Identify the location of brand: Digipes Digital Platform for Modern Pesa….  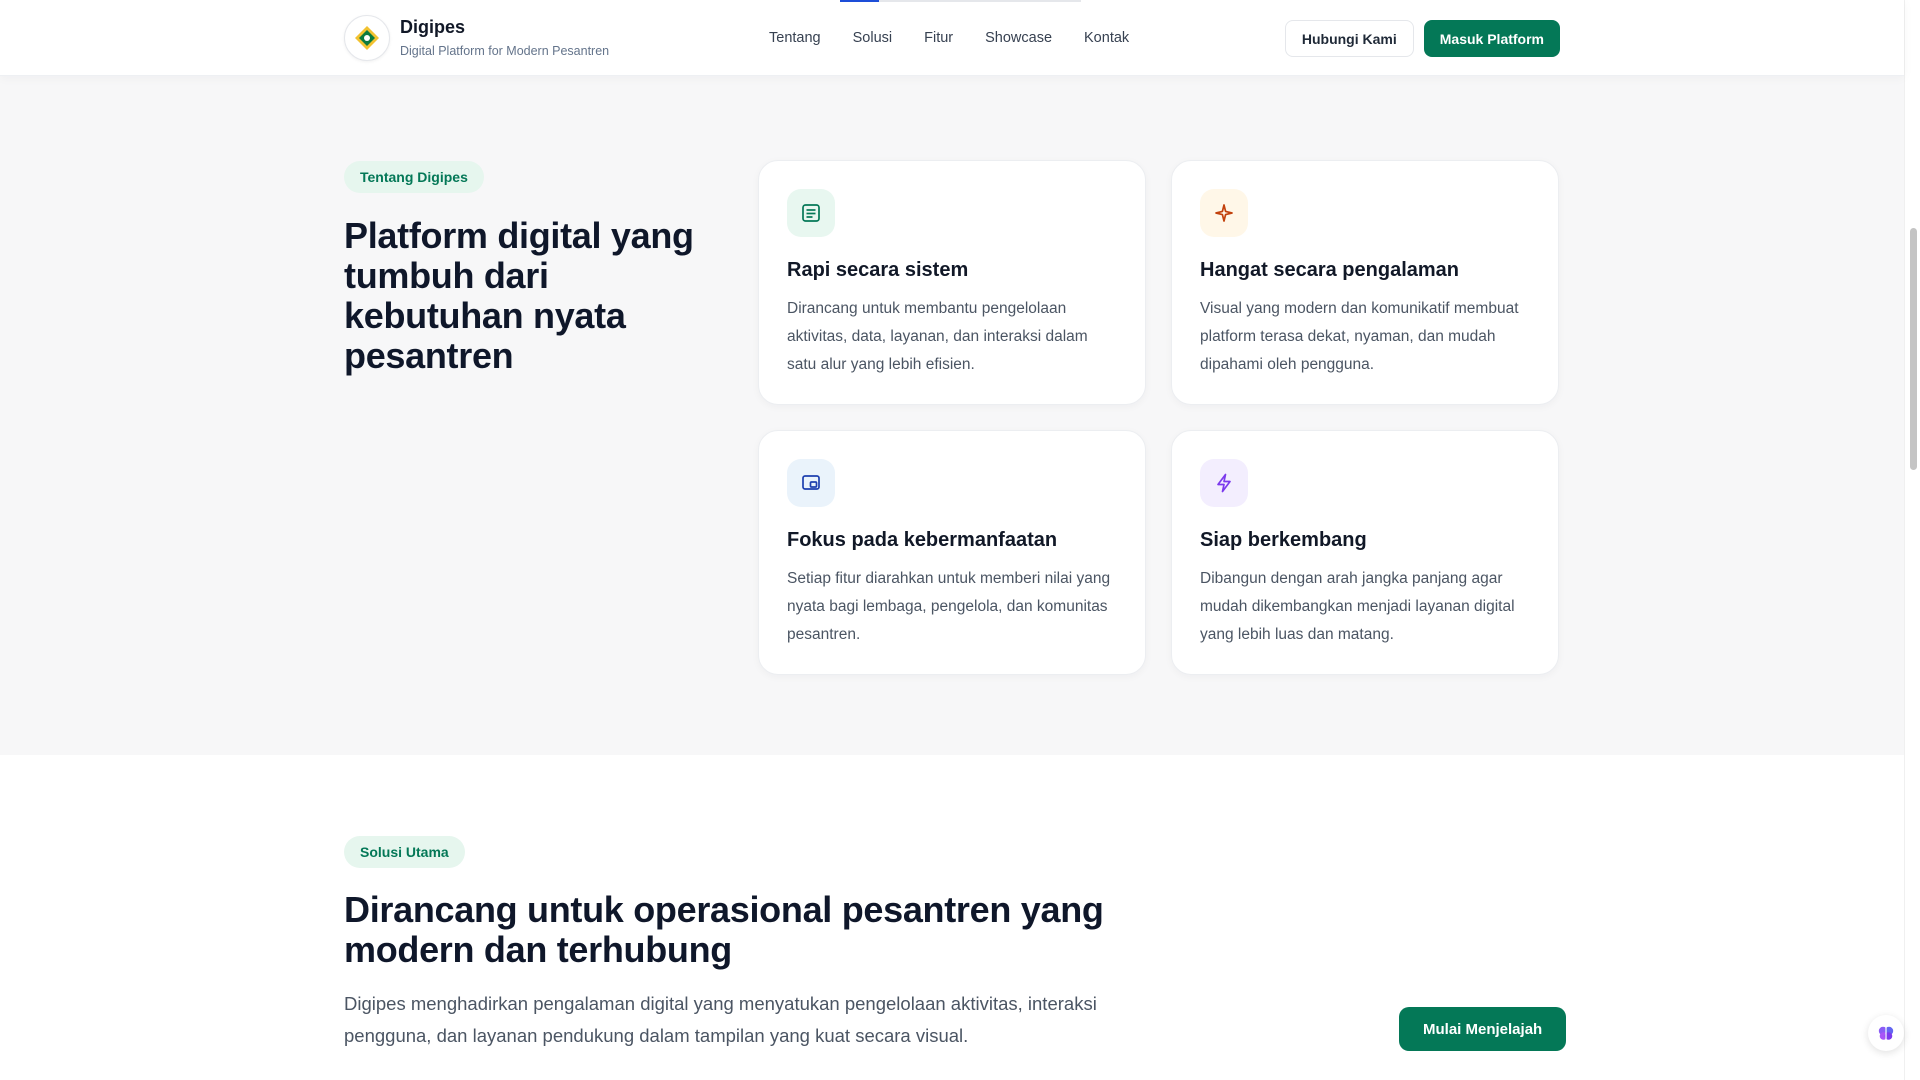
(476, 38).